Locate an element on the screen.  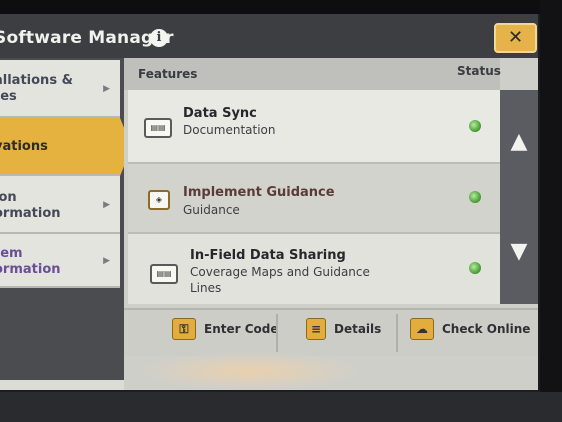
data-sync-icon: ▤▤ is located at coordinates (158, 128).